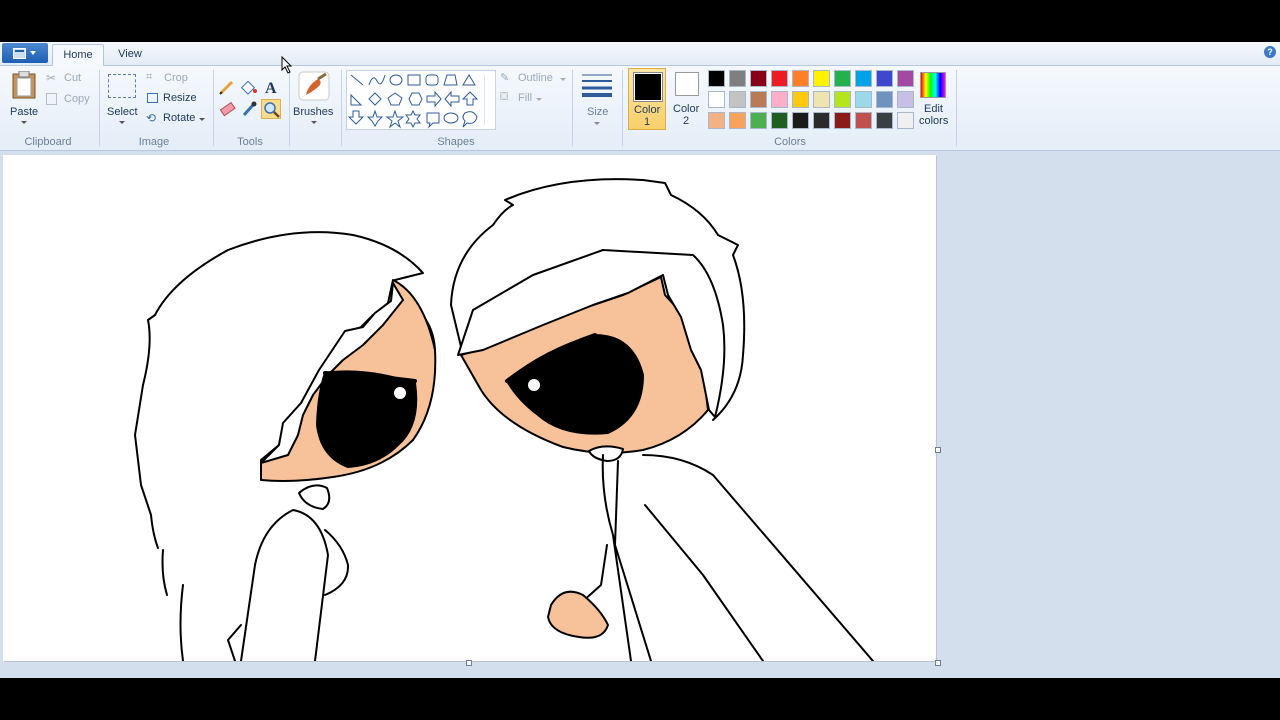 The image size is (1280, 720). I want to click on copy-icon, so click(51, 99).